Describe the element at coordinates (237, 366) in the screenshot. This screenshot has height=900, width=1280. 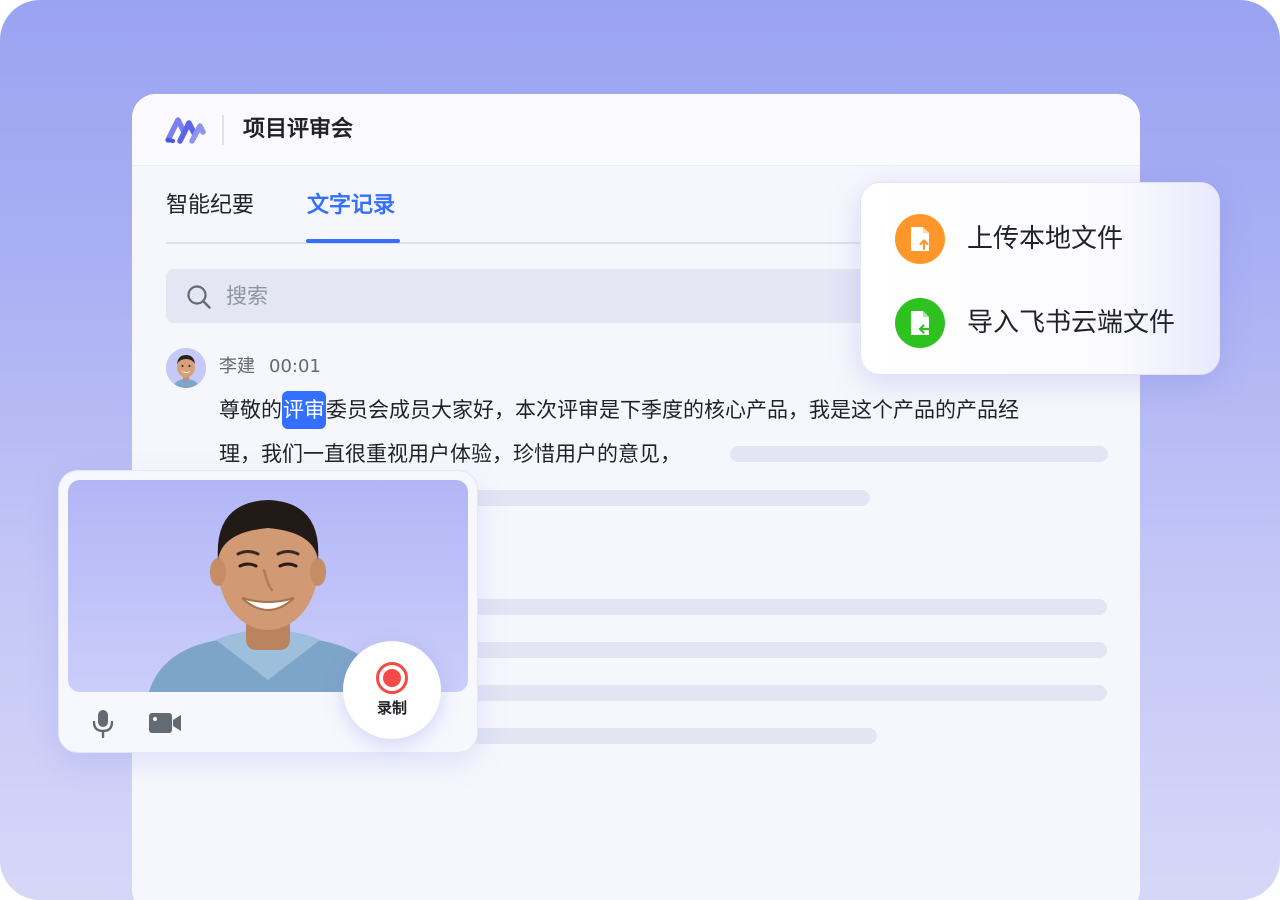
I see `speaker-name: 李建` at that location.